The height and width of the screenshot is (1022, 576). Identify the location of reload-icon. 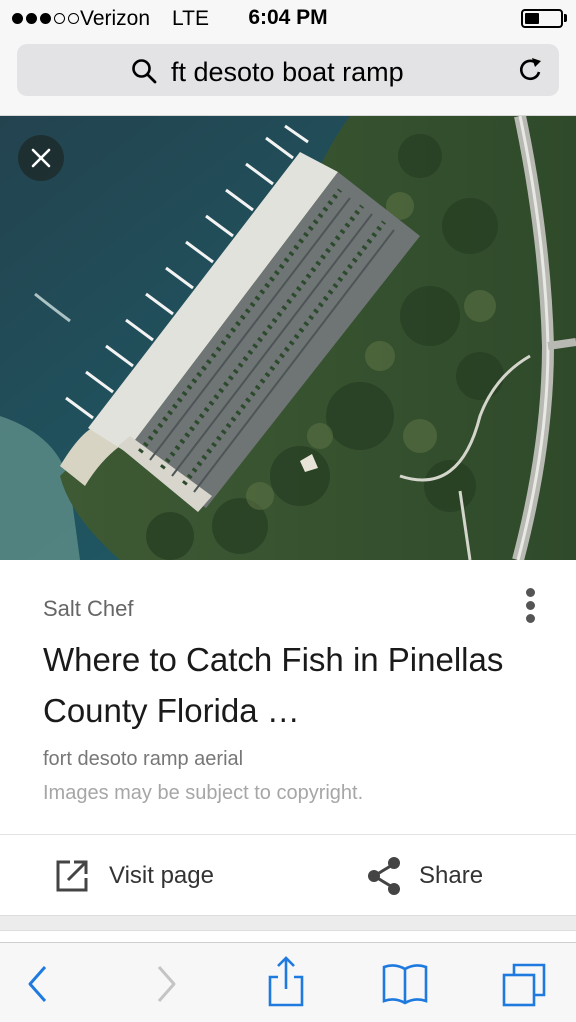
(531, 70).